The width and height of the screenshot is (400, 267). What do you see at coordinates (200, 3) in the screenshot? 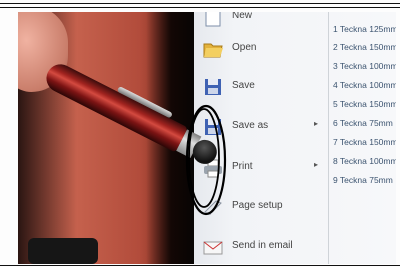
I see `frame-top-border` at bounding box center [200, 3].